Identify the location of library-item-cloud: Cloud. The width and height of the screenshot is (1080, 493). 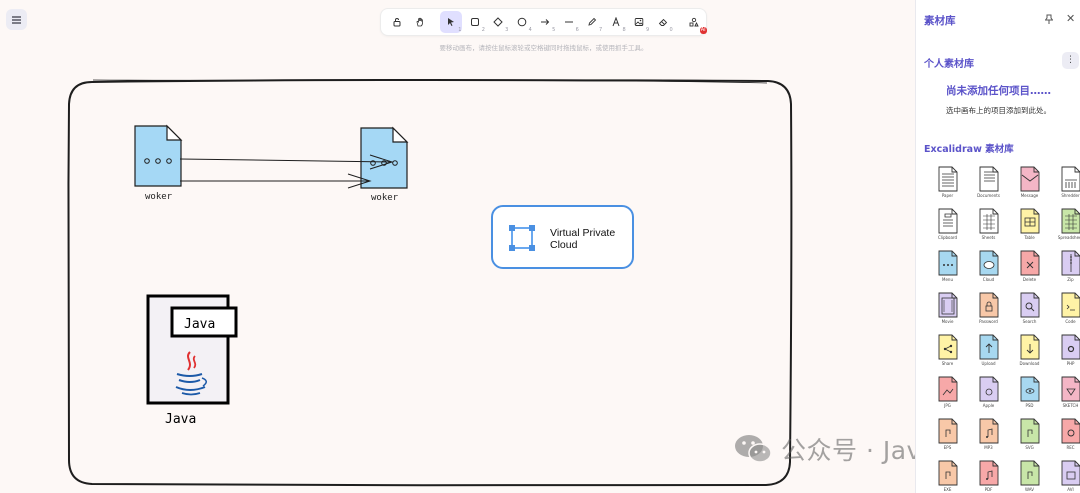
(988, 271).